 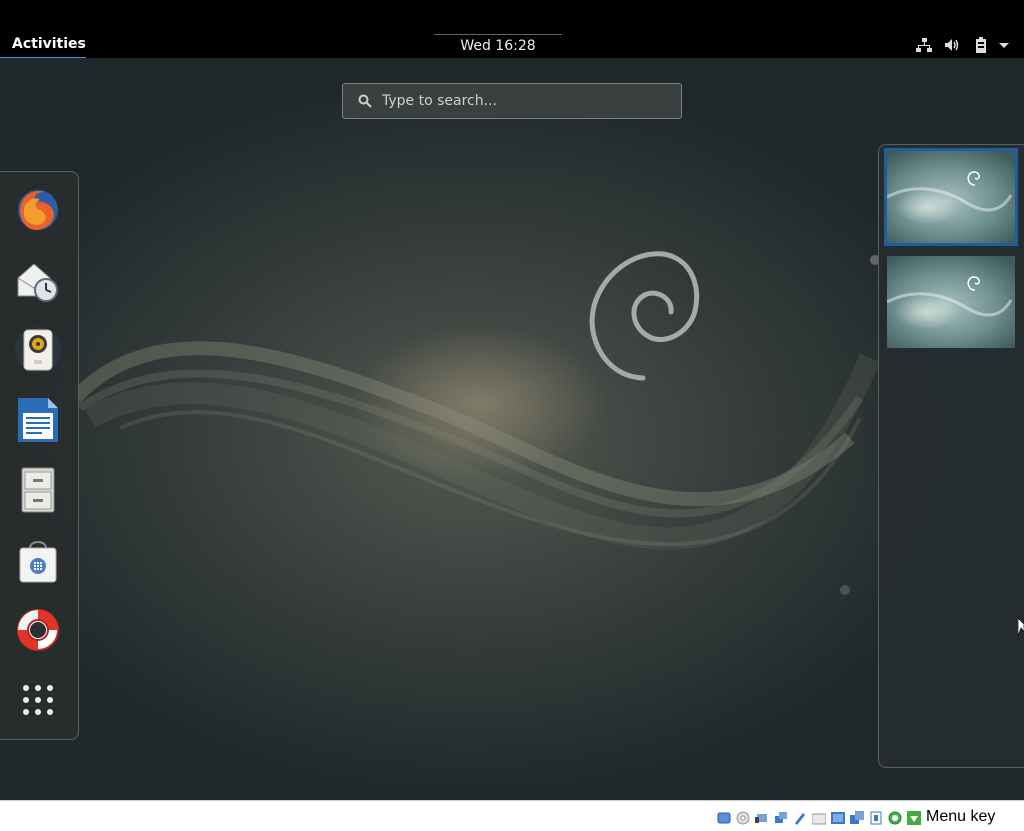 What do you see at coordinates (39, 455) in the screenshot?
I see `dash` at bounding box center [39, 455].